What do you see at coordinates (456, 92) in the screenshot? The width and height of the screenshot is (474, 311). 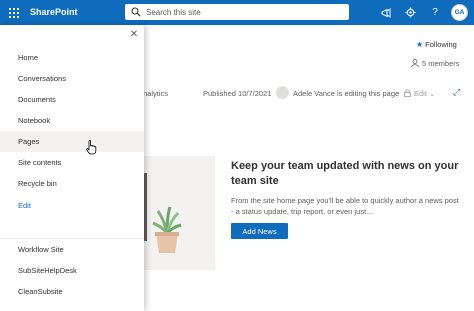 I see `expand-icon: ⤢` at bounding box center [456, 92].